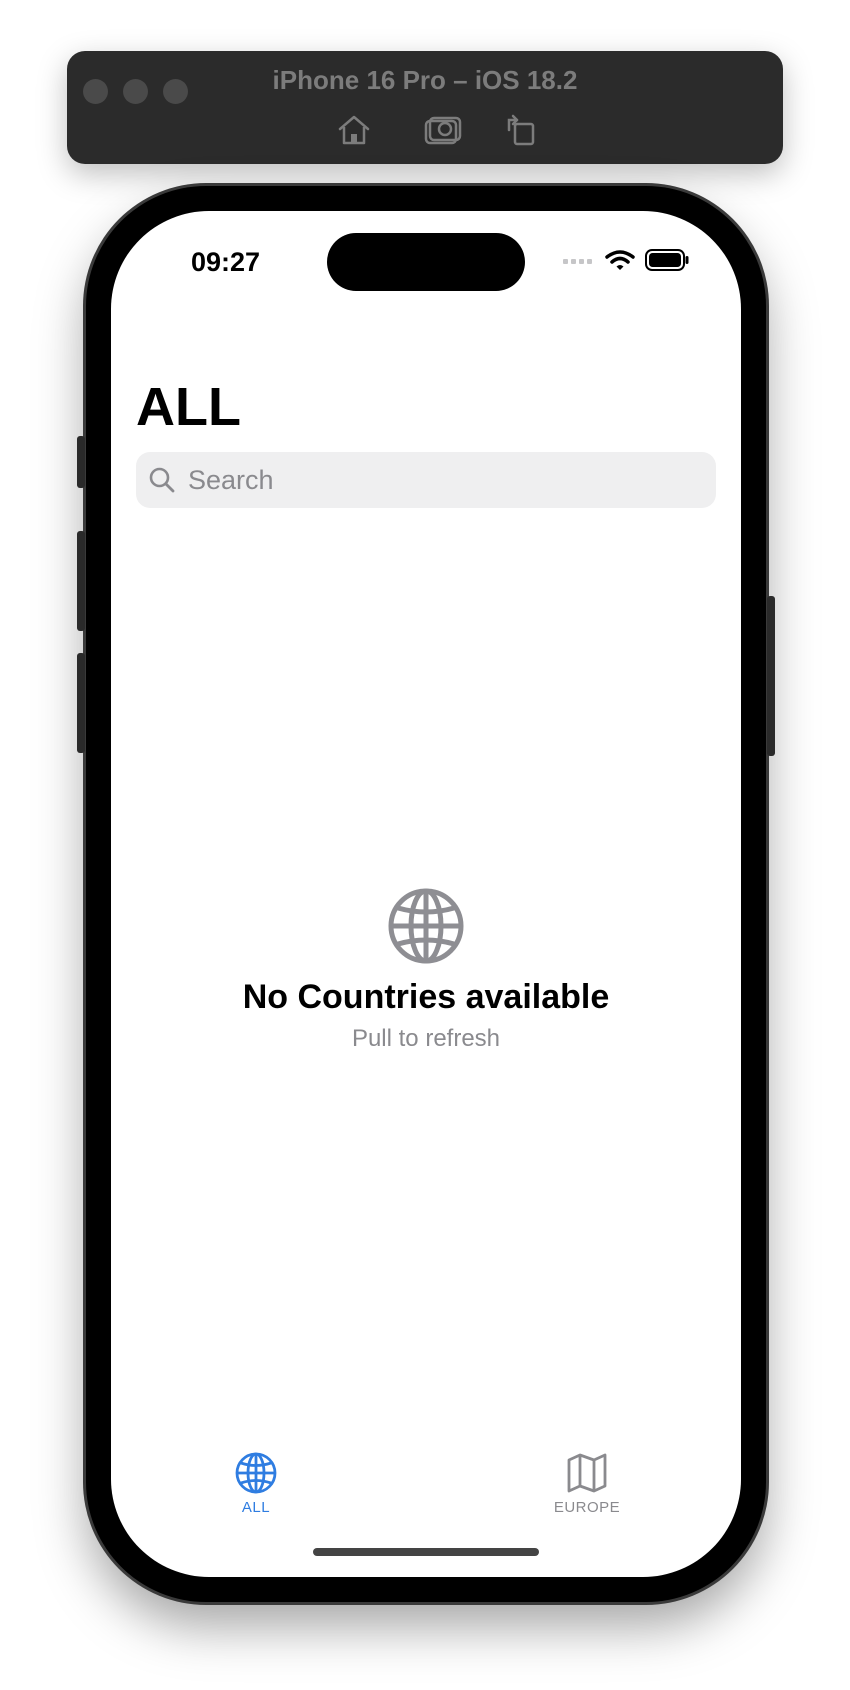 This screenshot has height=1690, width=850. Describe the element at coordinates (577, 261) in the screenshot. I see `cellular-icon` at that location.